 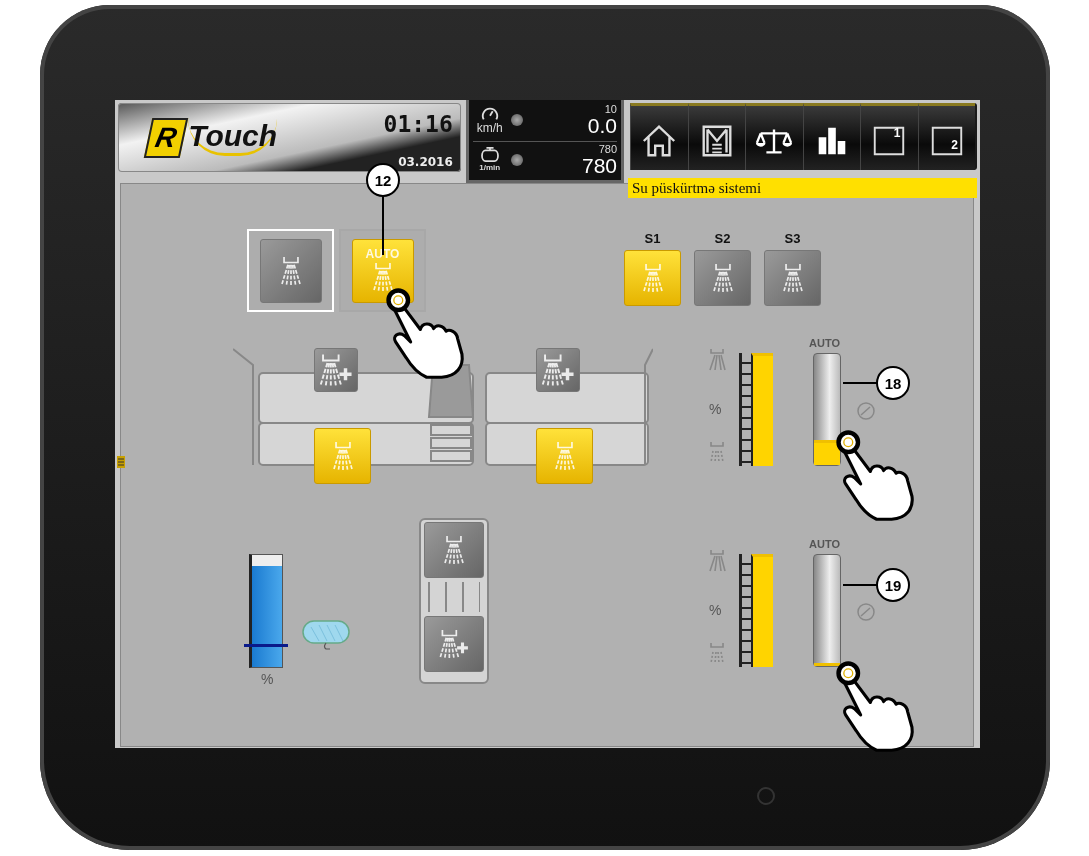 I want to click on camera-icon, so click(x=766, y=796).